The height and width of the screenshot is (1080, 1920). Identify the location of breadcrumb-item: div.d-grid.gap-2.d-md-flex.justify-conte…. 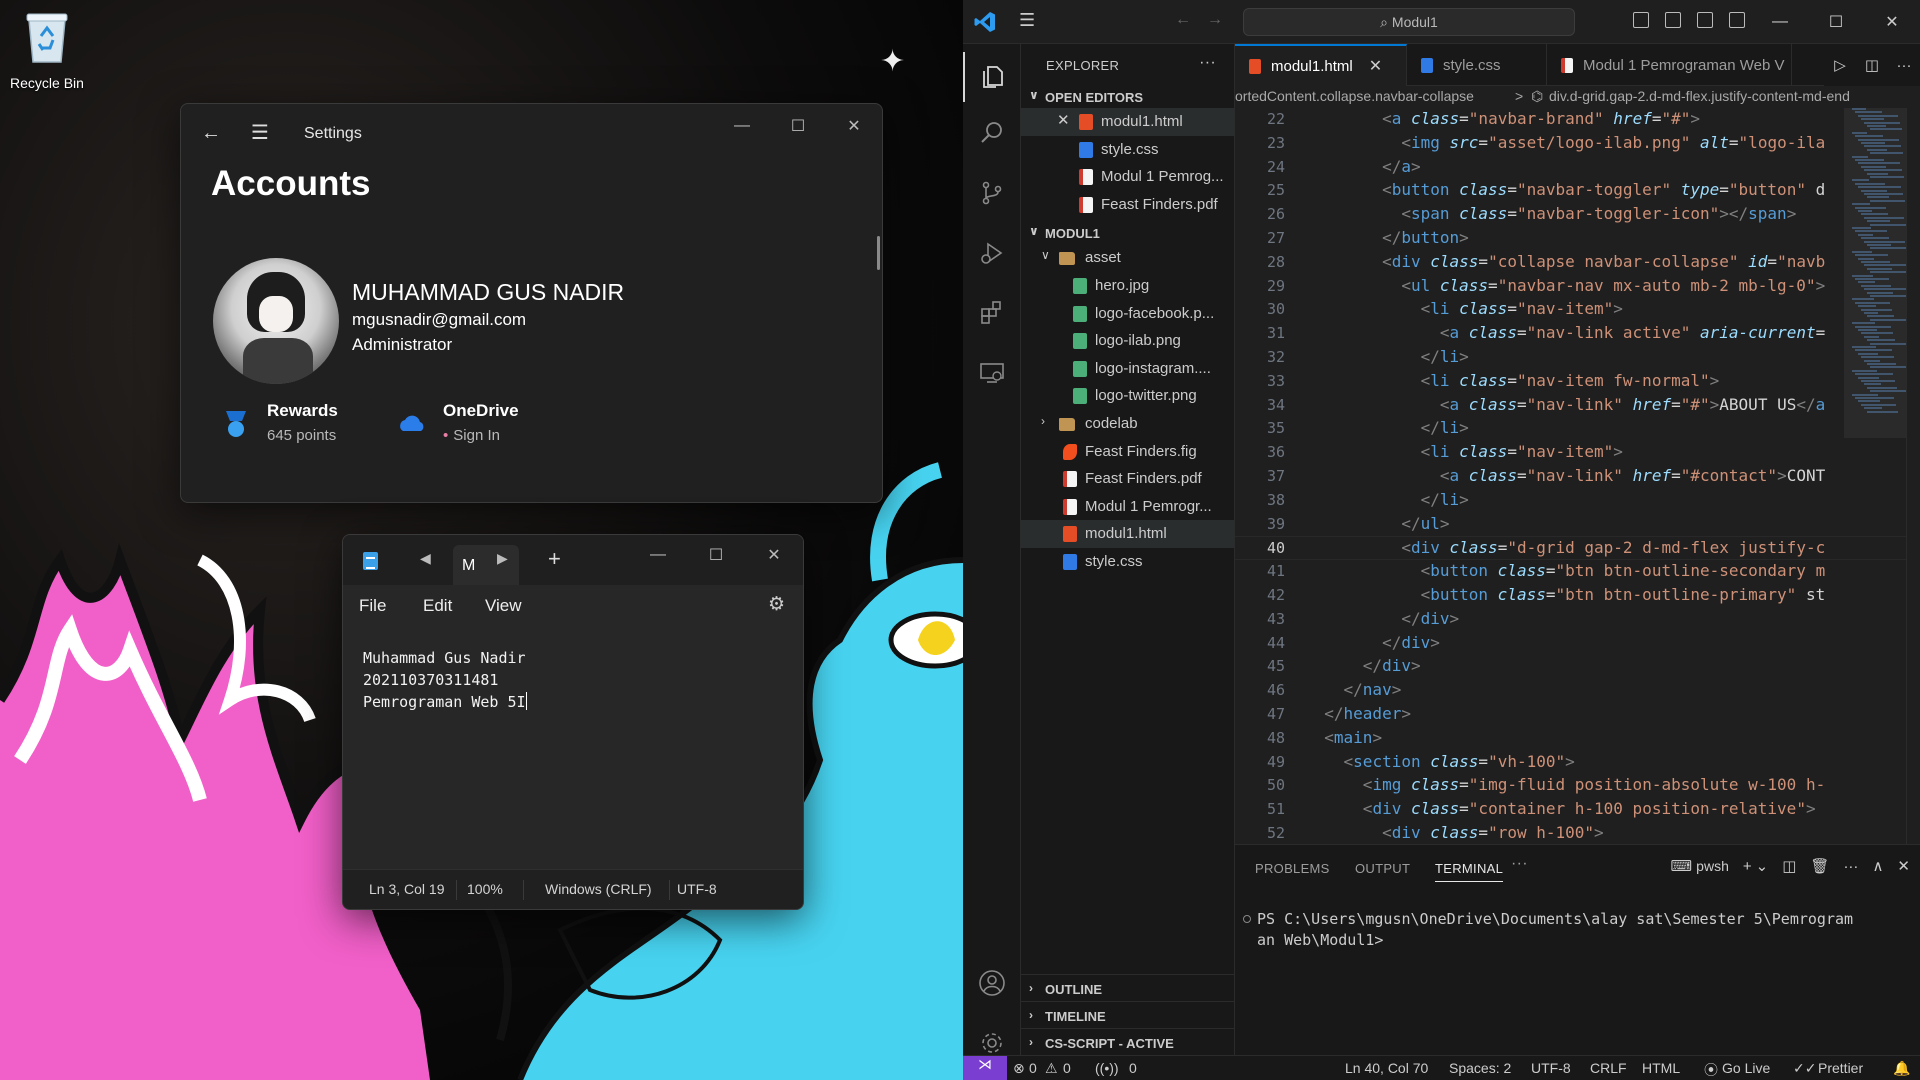
(1699, 96).